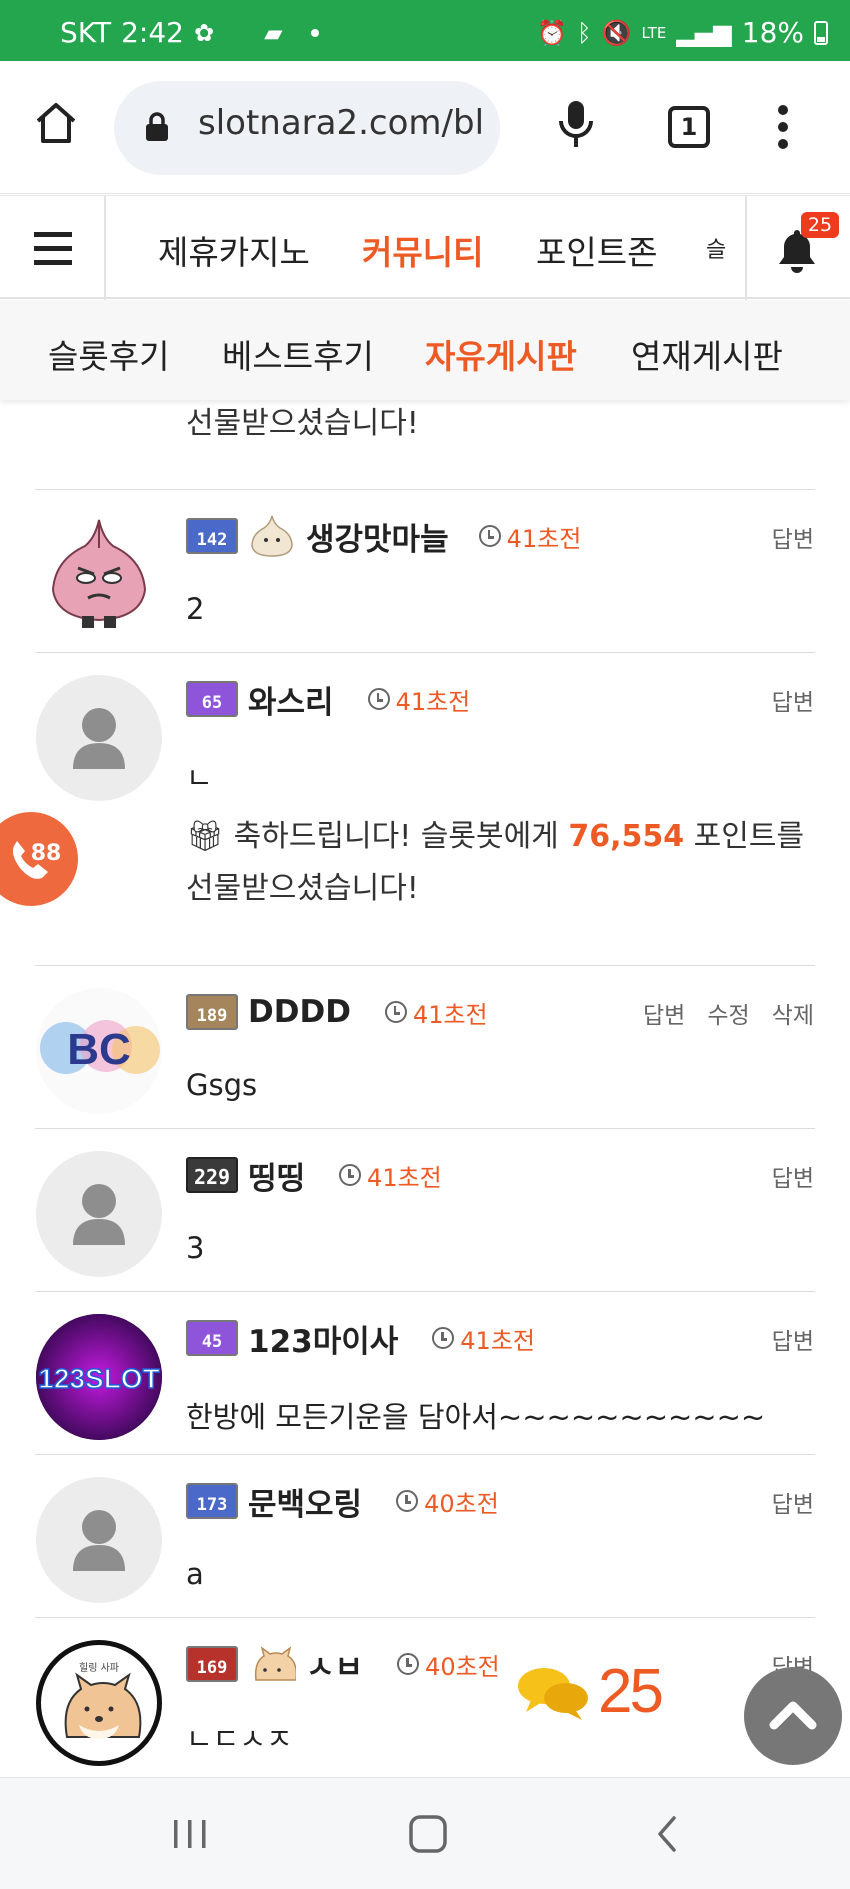 The image size is (850, 1889). I want to click on notifications-button: 25, so click(797, 248).